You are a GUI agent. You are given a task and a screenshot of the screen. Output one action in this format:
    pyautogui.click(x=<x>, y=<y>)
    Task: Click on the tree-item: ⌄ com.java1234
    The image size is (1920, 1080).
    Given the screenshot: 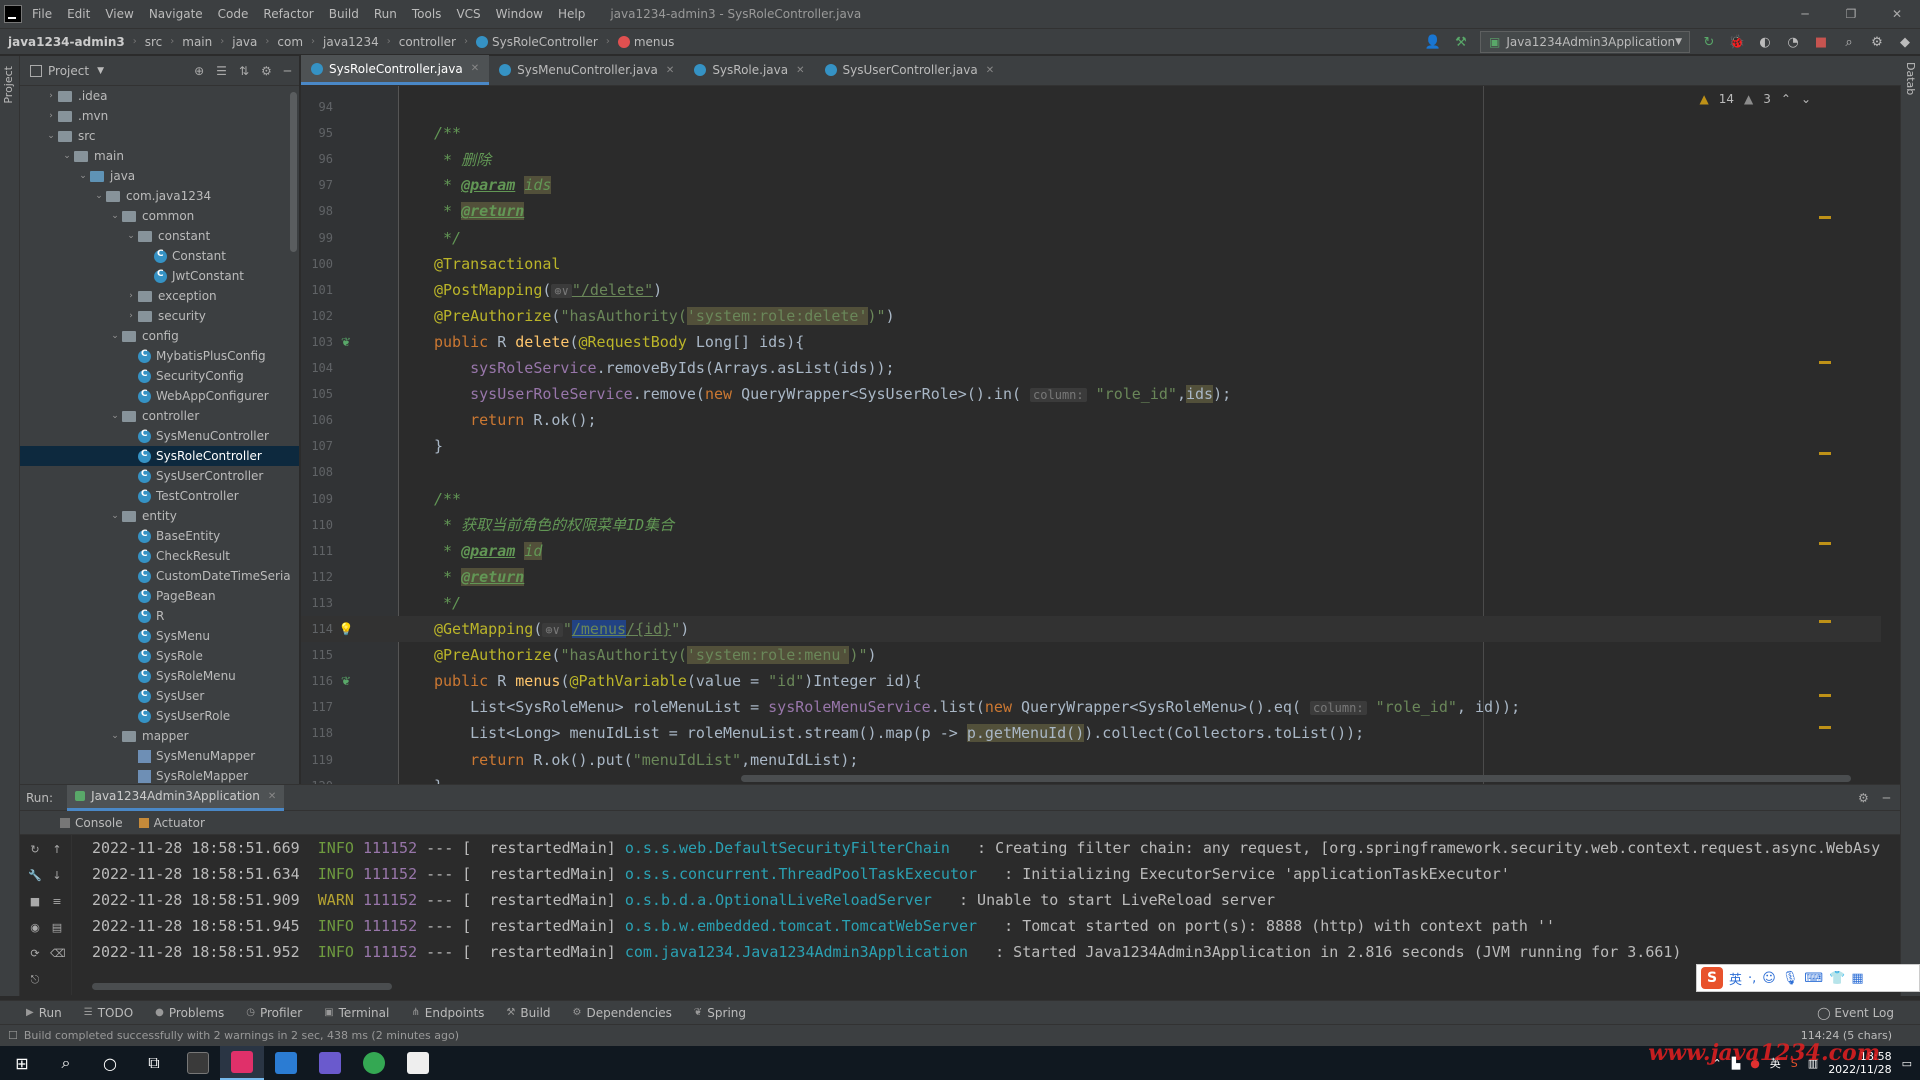 What is the action you would take?
    pyautogui.click(x=159, y=196)
    